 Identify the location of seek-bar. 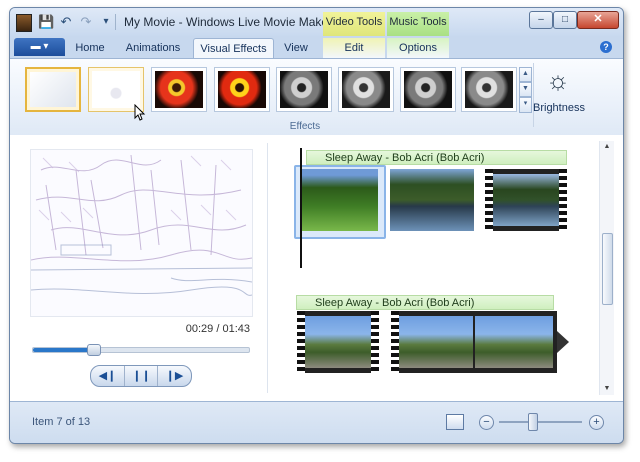
(141, 350).